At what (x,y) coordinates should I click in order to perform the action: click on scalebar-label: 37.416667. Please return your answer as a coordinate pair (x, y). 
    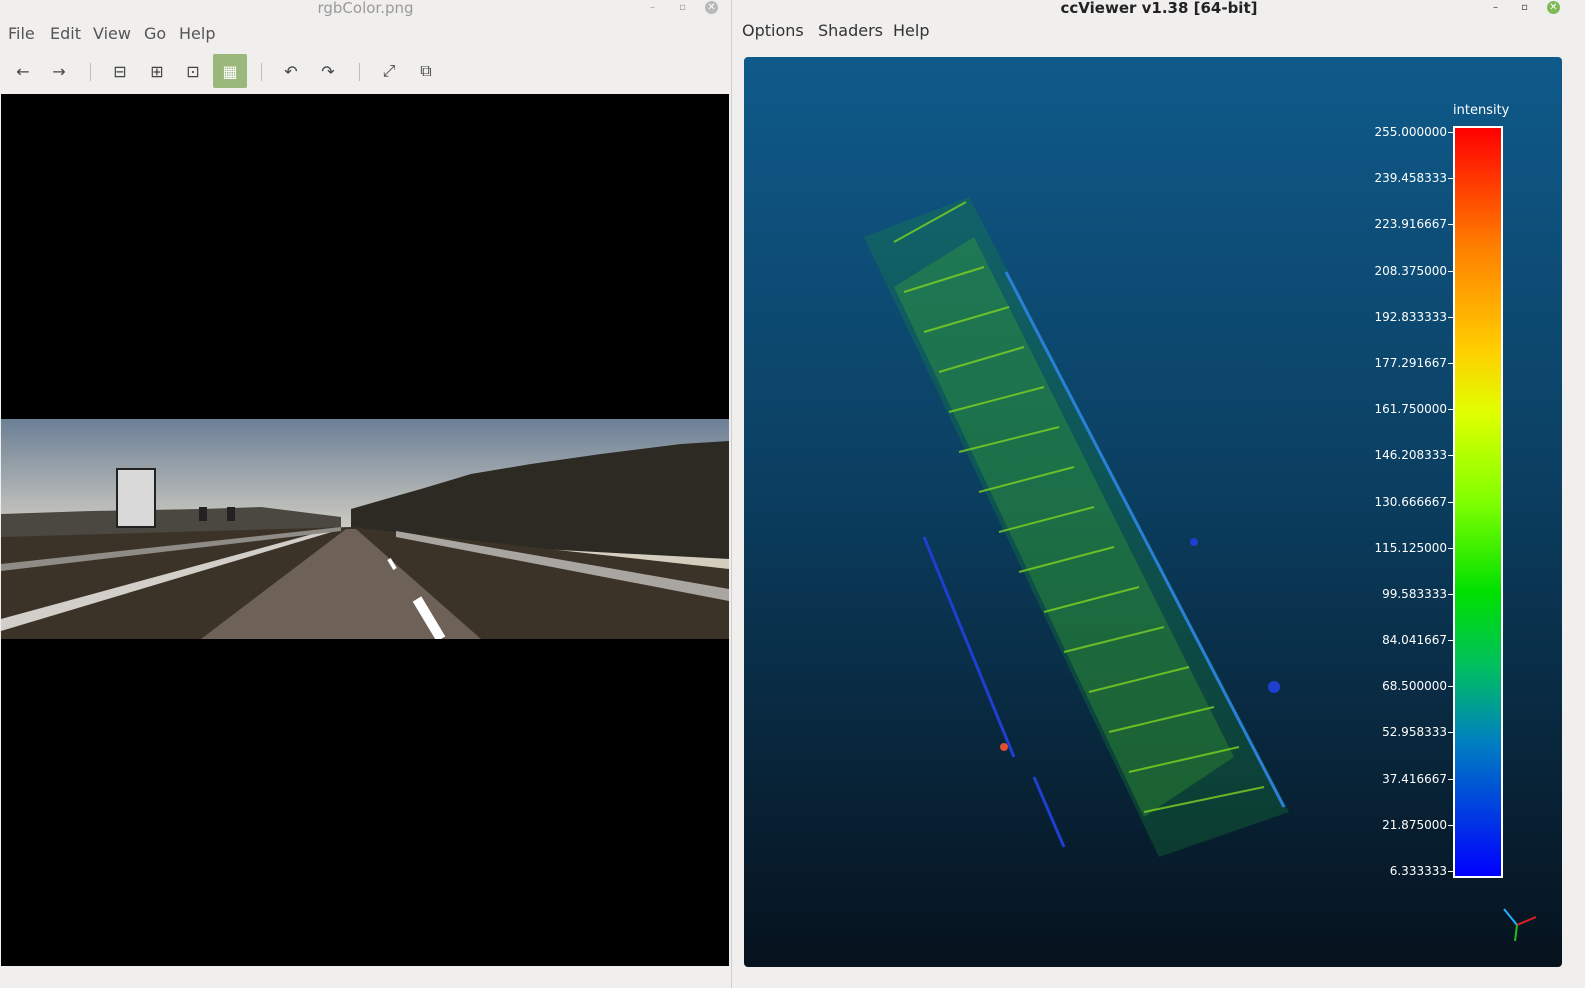
    Looking at the image, I should click on (1414, 778).